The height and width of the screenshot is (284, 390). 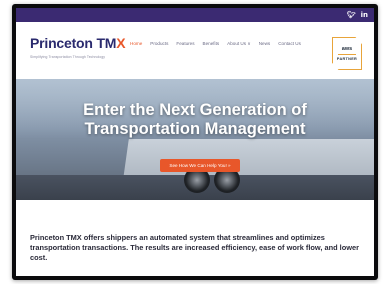 I want to click on linkedin-icon: in, so click(x=364, y=15).